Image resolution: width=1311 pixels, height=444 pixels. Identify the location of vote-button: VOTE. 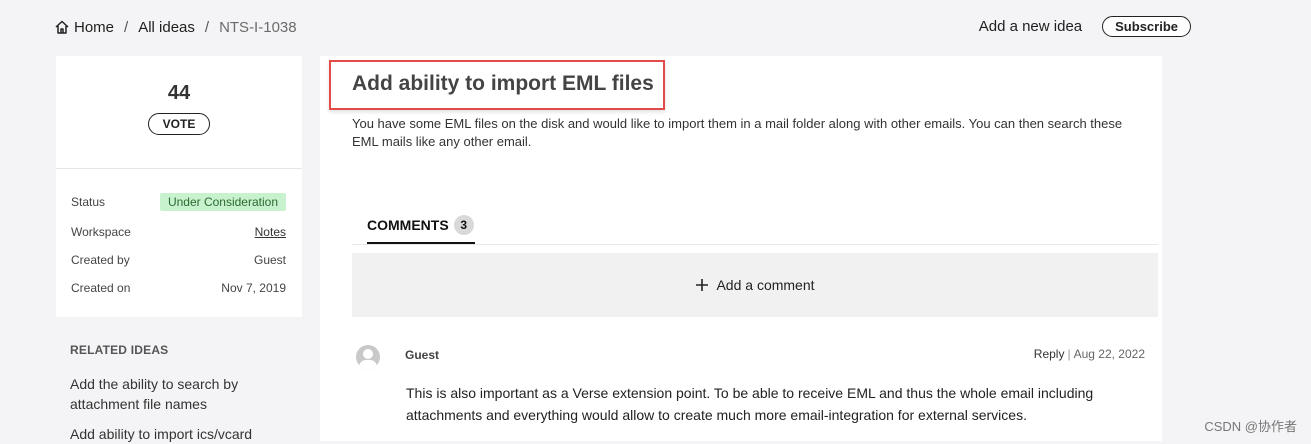
(179, 124).